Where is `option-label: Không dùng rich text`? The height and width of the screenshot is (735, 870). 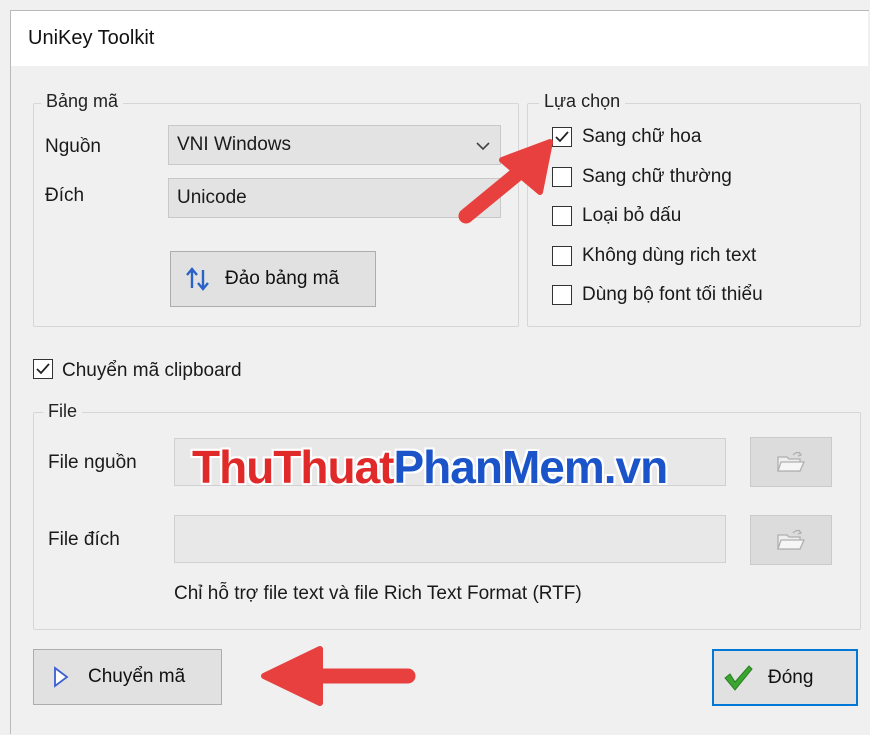 option-label: Không dùng rich text is located at coordinates (669, 255).